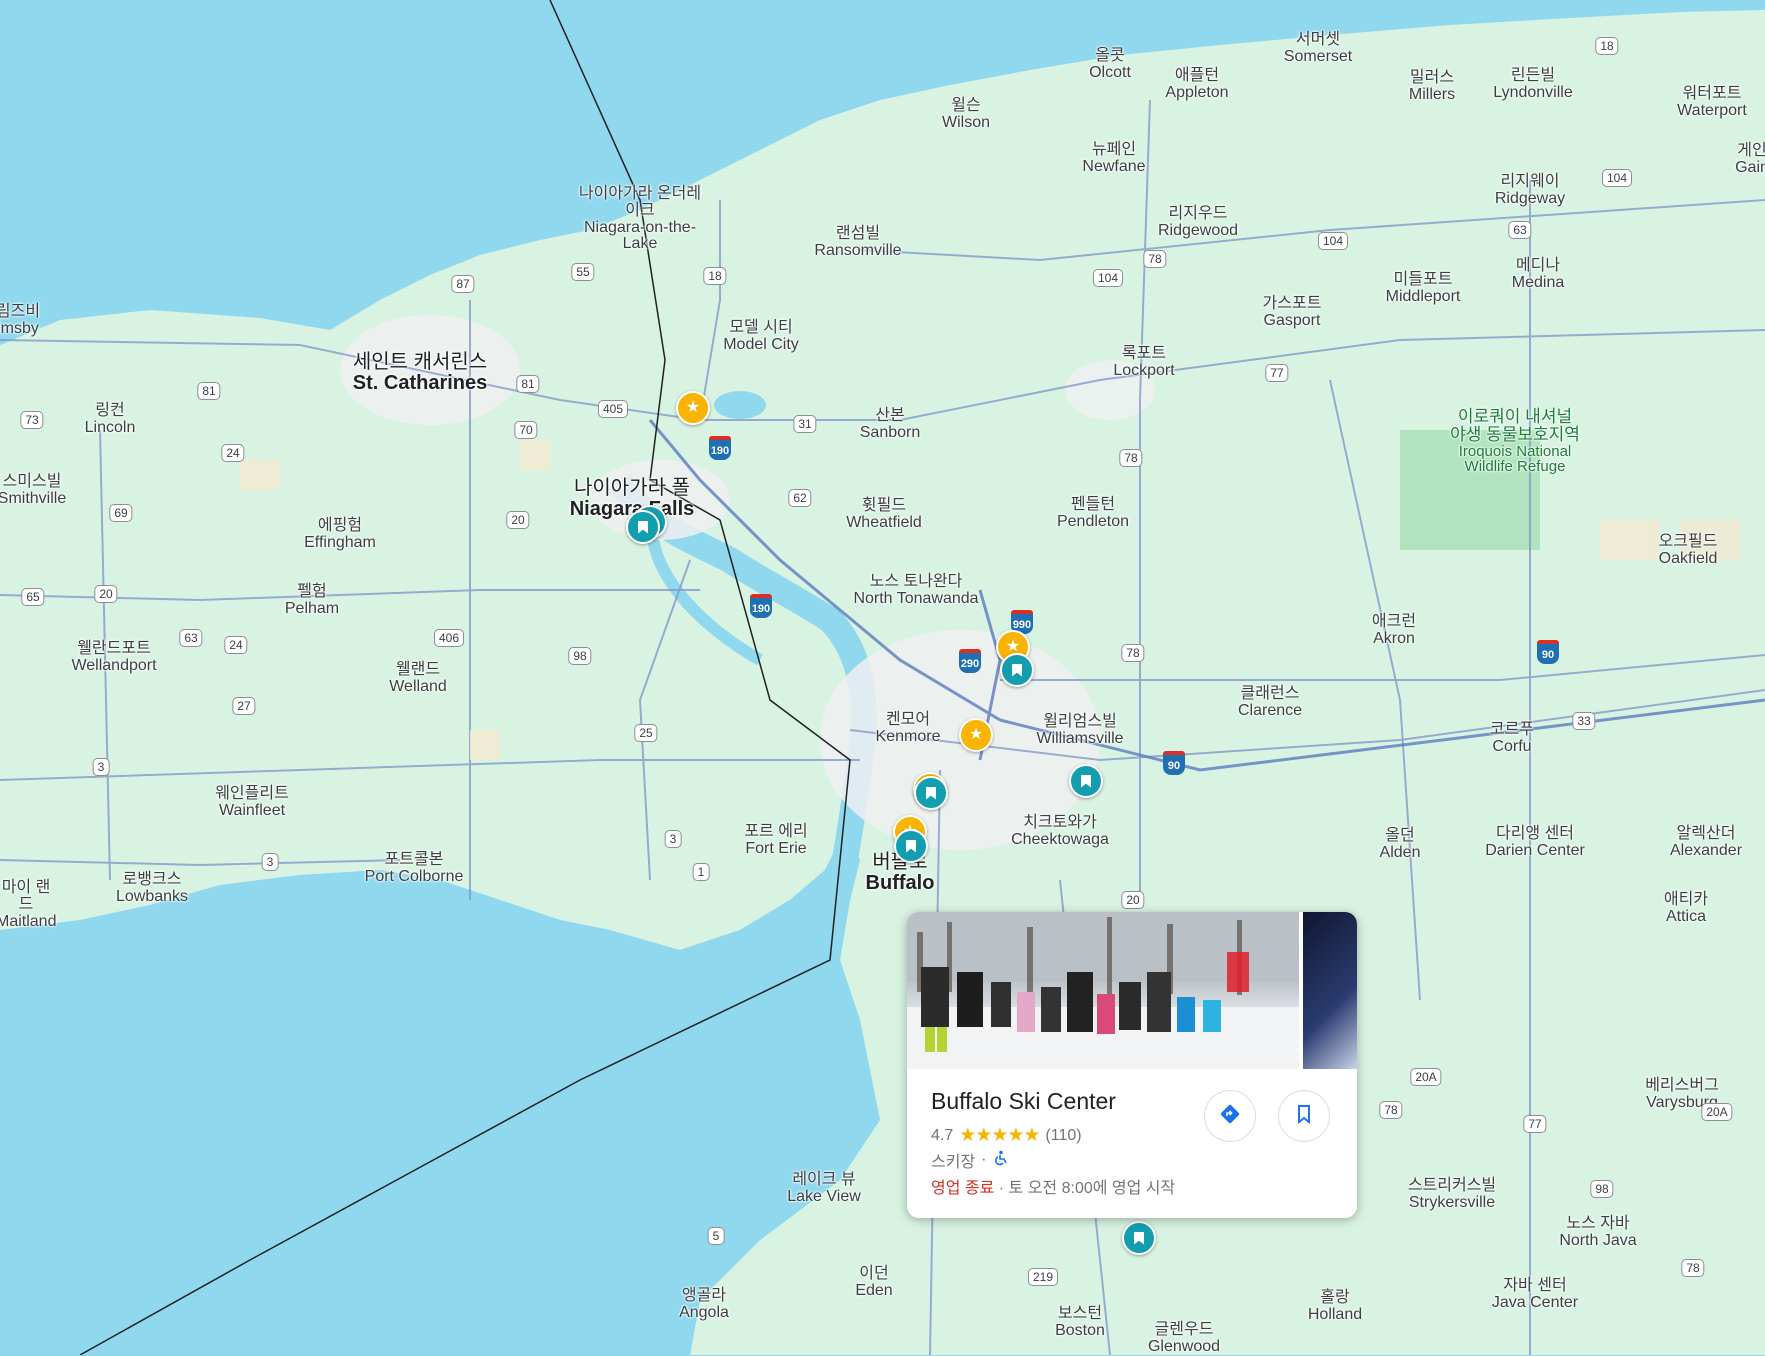 This screenshot has width=1765, height=1356. What do you see at coordinates (1538, 274) in the screenshot?
I see `place-label: 메디나 Medina` at bounding box center [1538, 274].